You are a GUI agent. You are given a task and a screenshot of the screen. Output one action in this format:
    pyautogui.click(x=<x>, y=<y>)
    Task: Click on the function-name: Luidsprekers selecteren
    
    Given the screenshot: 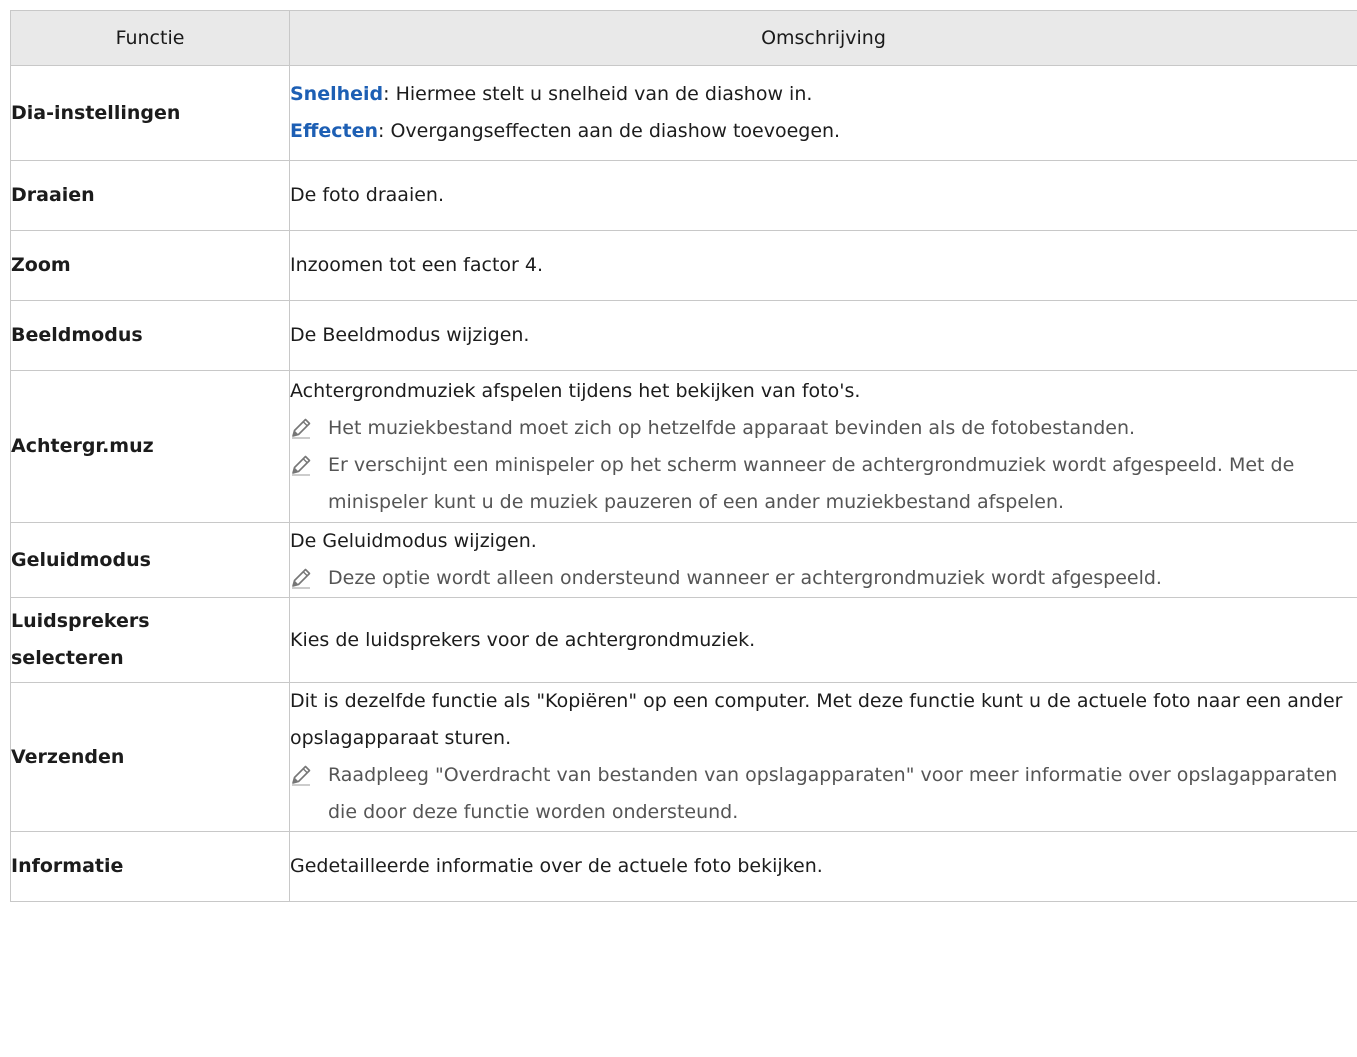 What is the action you would take?
    pyautogui.click(x=150, y=640)
    